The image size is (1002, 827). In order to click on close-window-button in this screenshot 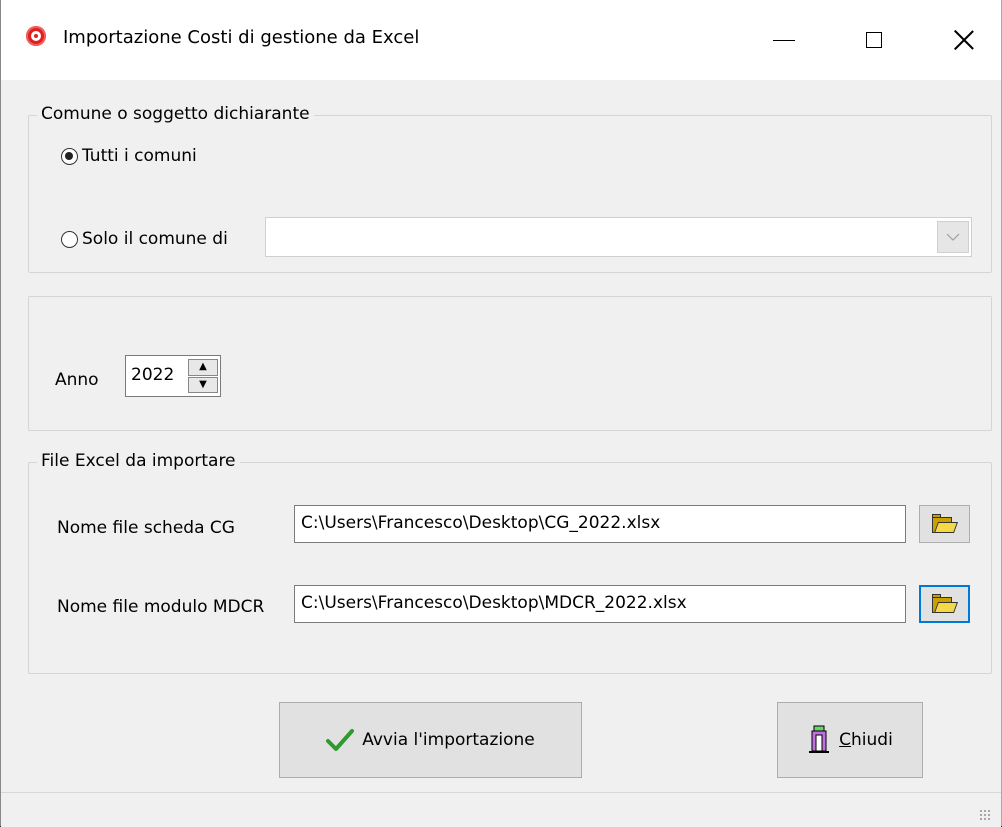, I will do `click(960, 40)`.